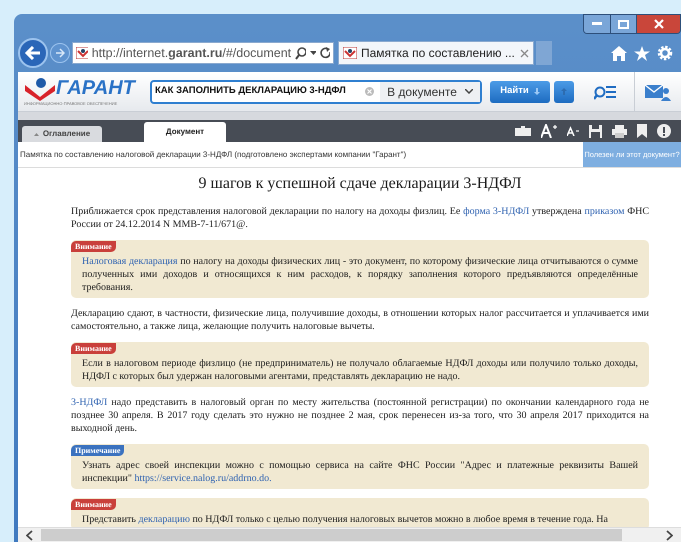 The image size is (681, 542). Describe the element at coordinates (40, 88) in the screenshot. I see `logo-emblem-icon` at that location.